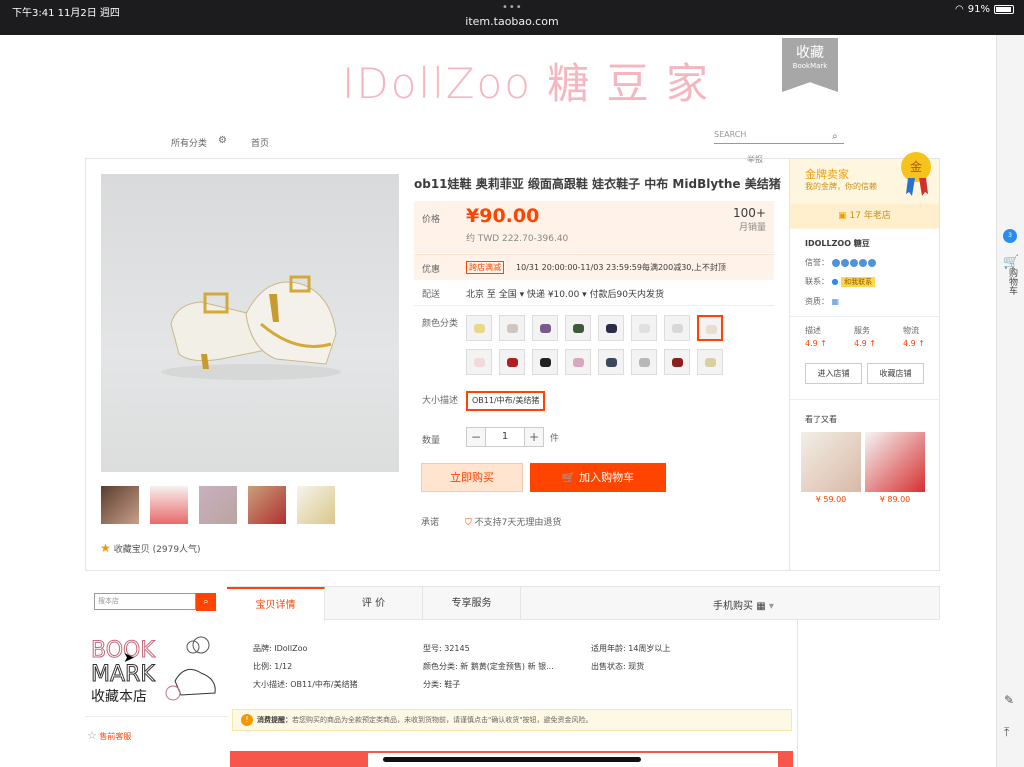 The image size is (1024, 767). Describe the element at coordinates (835, 281) in the screenshot. I see `chat-icon: ●` at that location.